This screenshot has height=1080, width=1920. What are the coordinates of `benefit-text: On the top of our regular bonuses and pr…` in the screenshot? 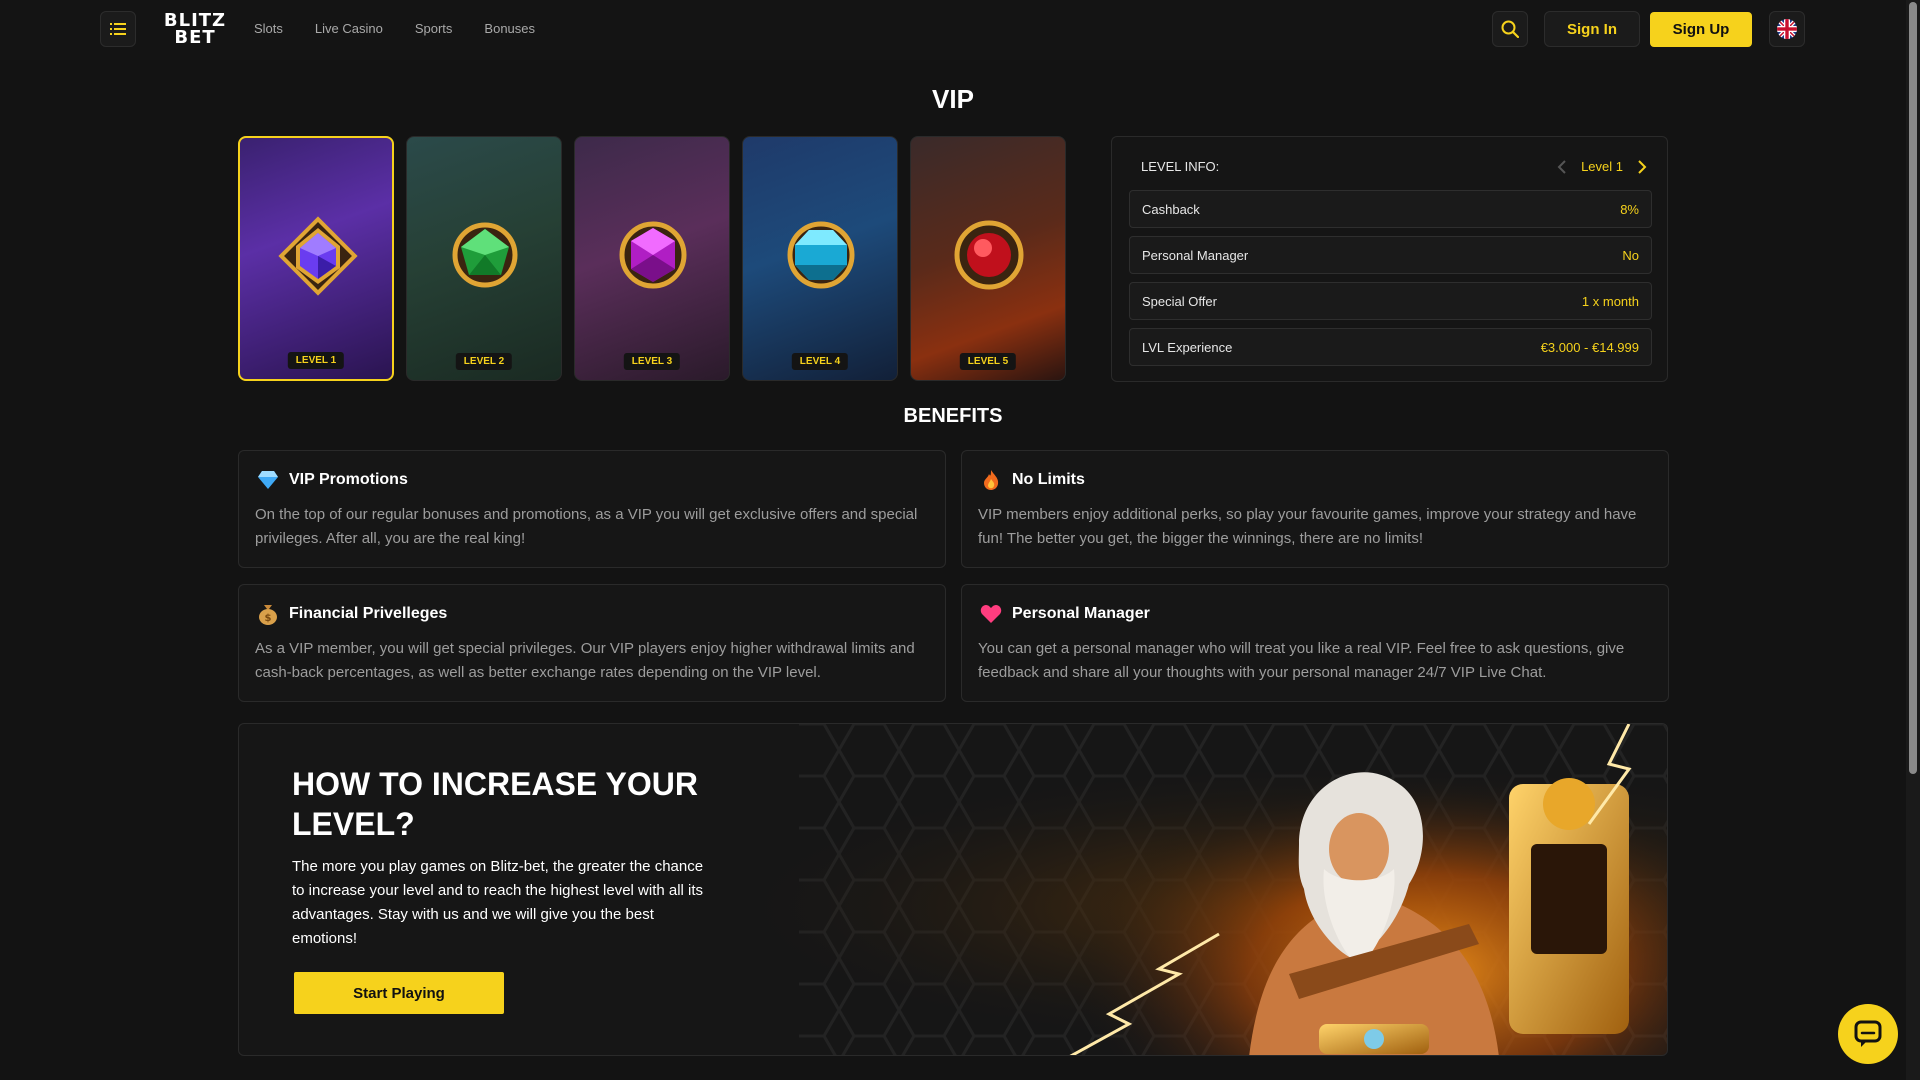 It's located at (586, 526).